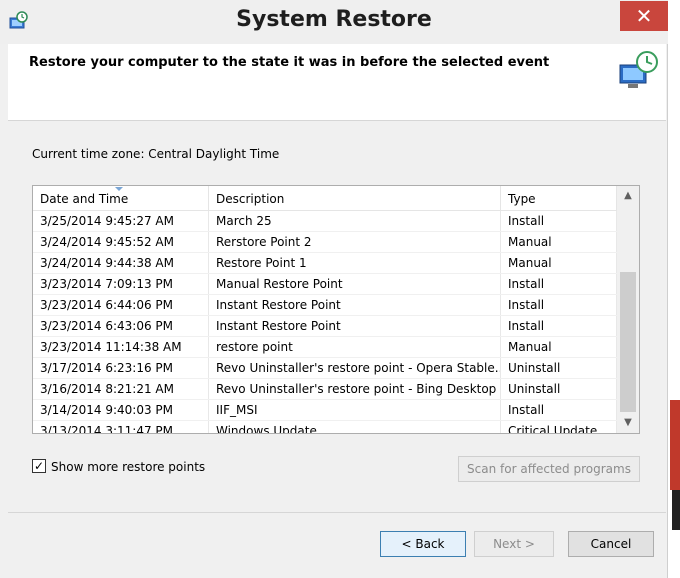 Image resolution: width=680 pixels, height=578 pixels. What do you see at coordinates (611, 544) in the screenshot?
I see `cancel-button: Cancel` at bounding box center [611, 544].